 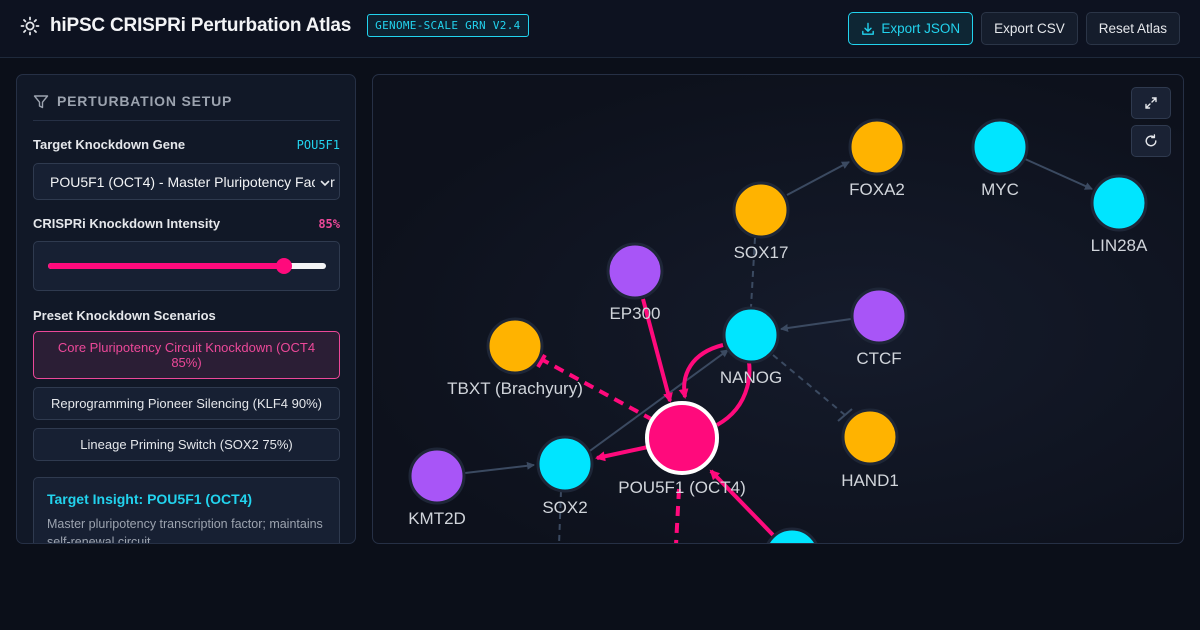 I want to click on version-badge: GENOME-SCALE GRN V2.4, so click(x=448, y=25).